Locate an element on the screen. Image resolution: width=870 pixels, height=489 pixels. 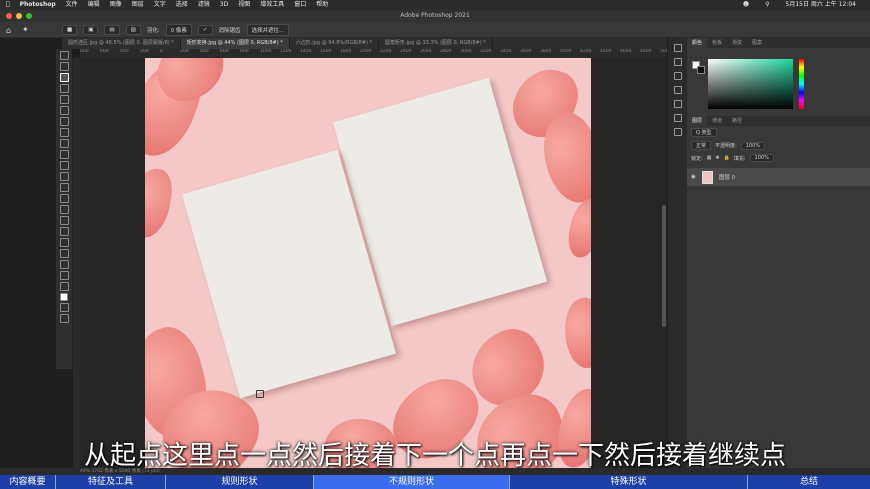
search-icon: ⚲ is located at coordinates (767, 5).